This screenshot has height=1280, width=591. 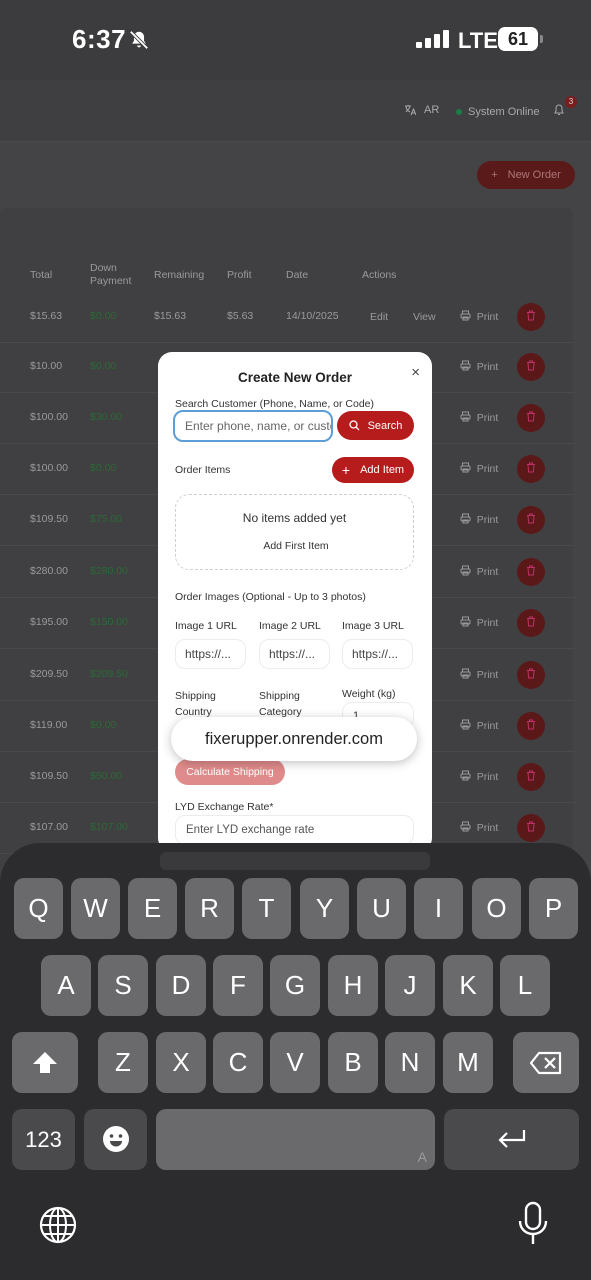 I want to click on new-order-button: + New Order, so click(x=526, y=175).